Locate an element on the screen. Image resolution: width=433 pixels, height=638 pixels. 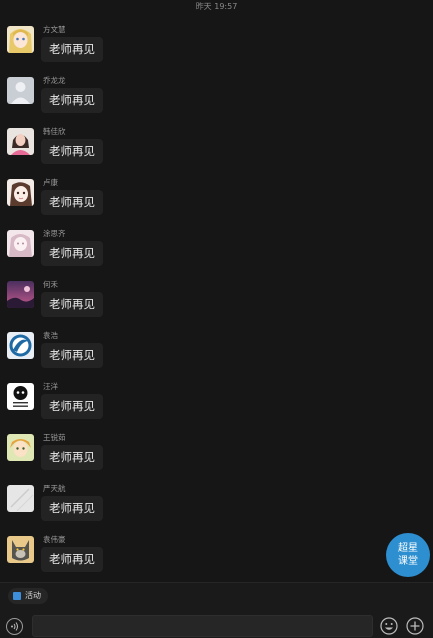
anime-blonde-girl-icon is located at coordinates (20, 39).